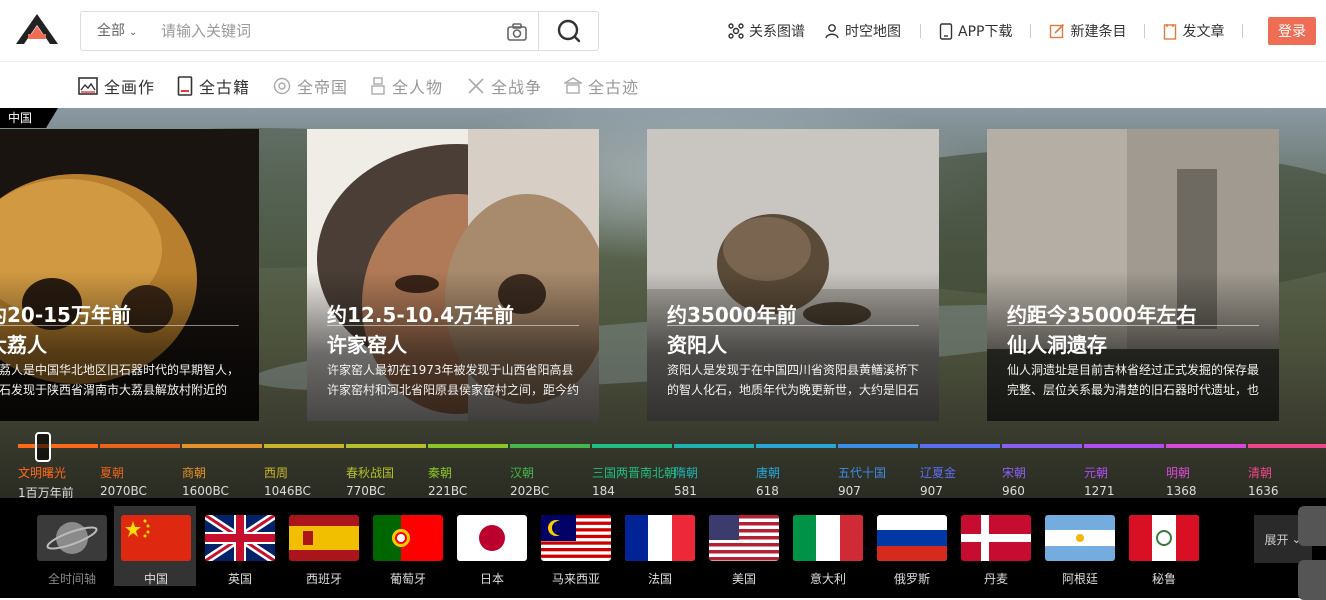  What do you see at coordinates (614, 87) in the screenshot?
I see `category-label: 全古迹` at bounding box center [614, 87].